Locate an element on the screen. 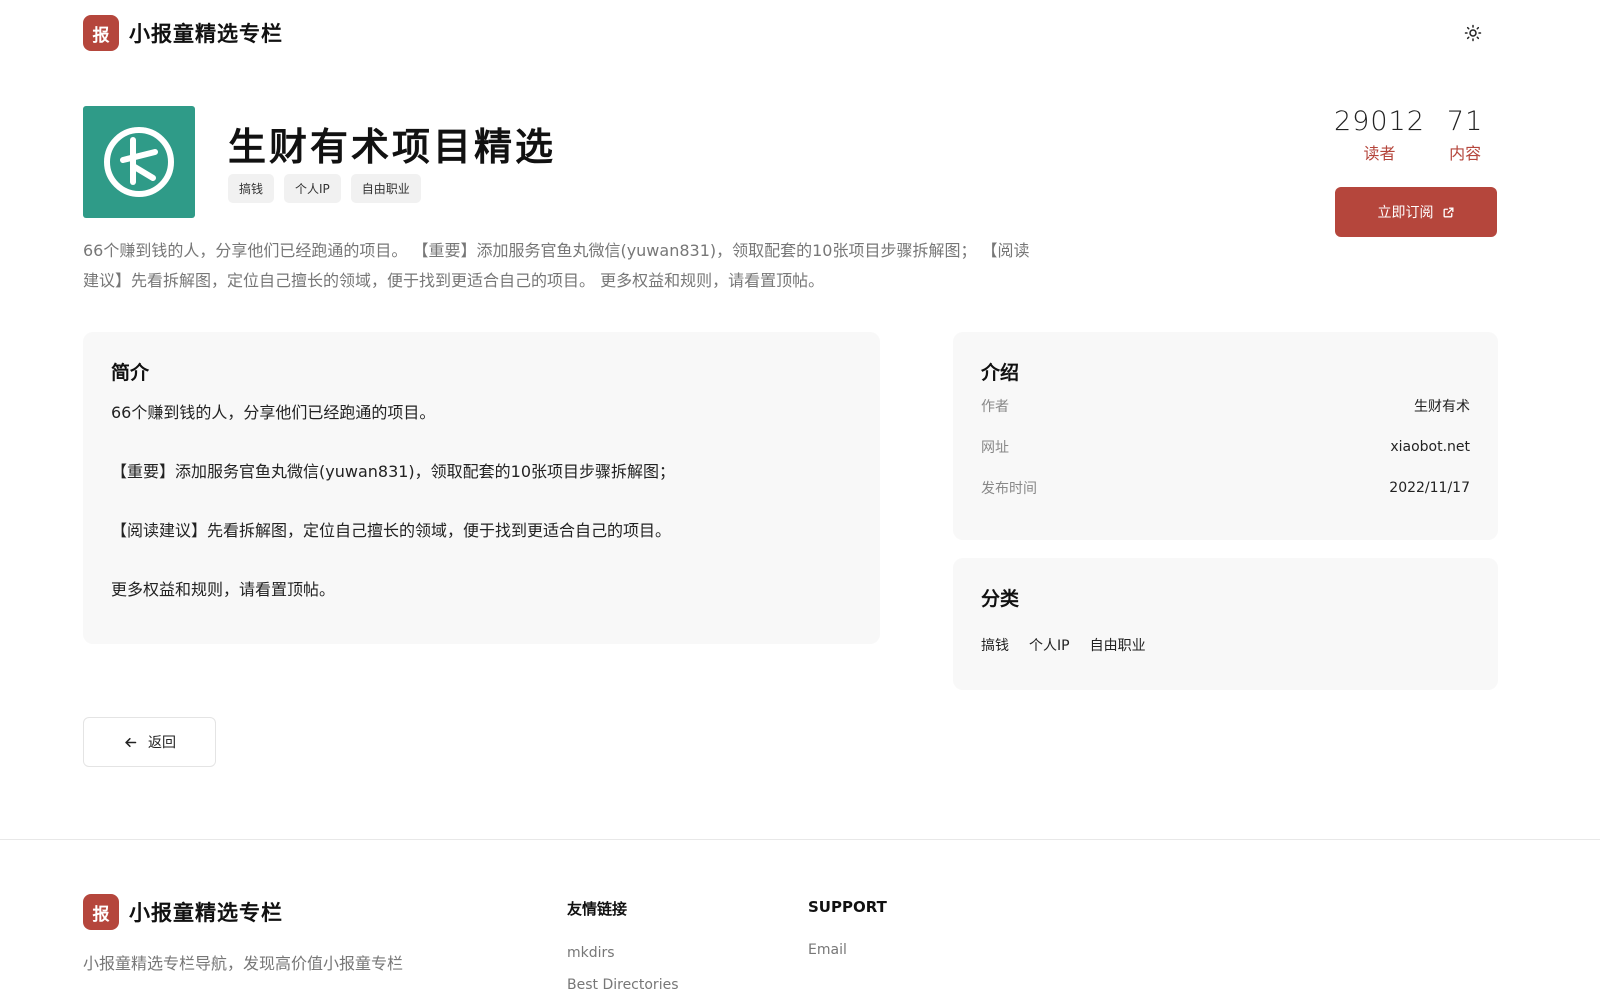  external-link-icon is located at coordinates (1448, 212).